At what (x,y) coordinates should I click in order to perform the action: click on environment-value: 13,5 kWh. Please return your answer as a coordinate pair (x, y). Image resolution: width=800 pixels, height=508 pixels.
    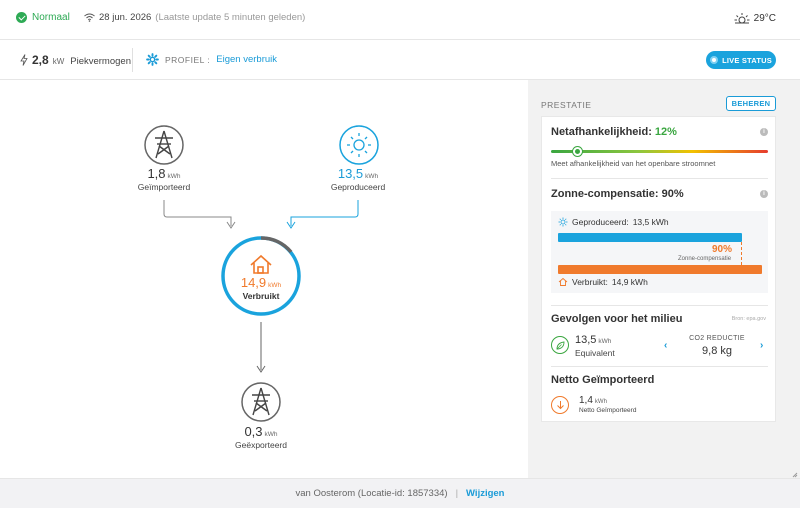
    Looking at the image, I should click on (593, 340).